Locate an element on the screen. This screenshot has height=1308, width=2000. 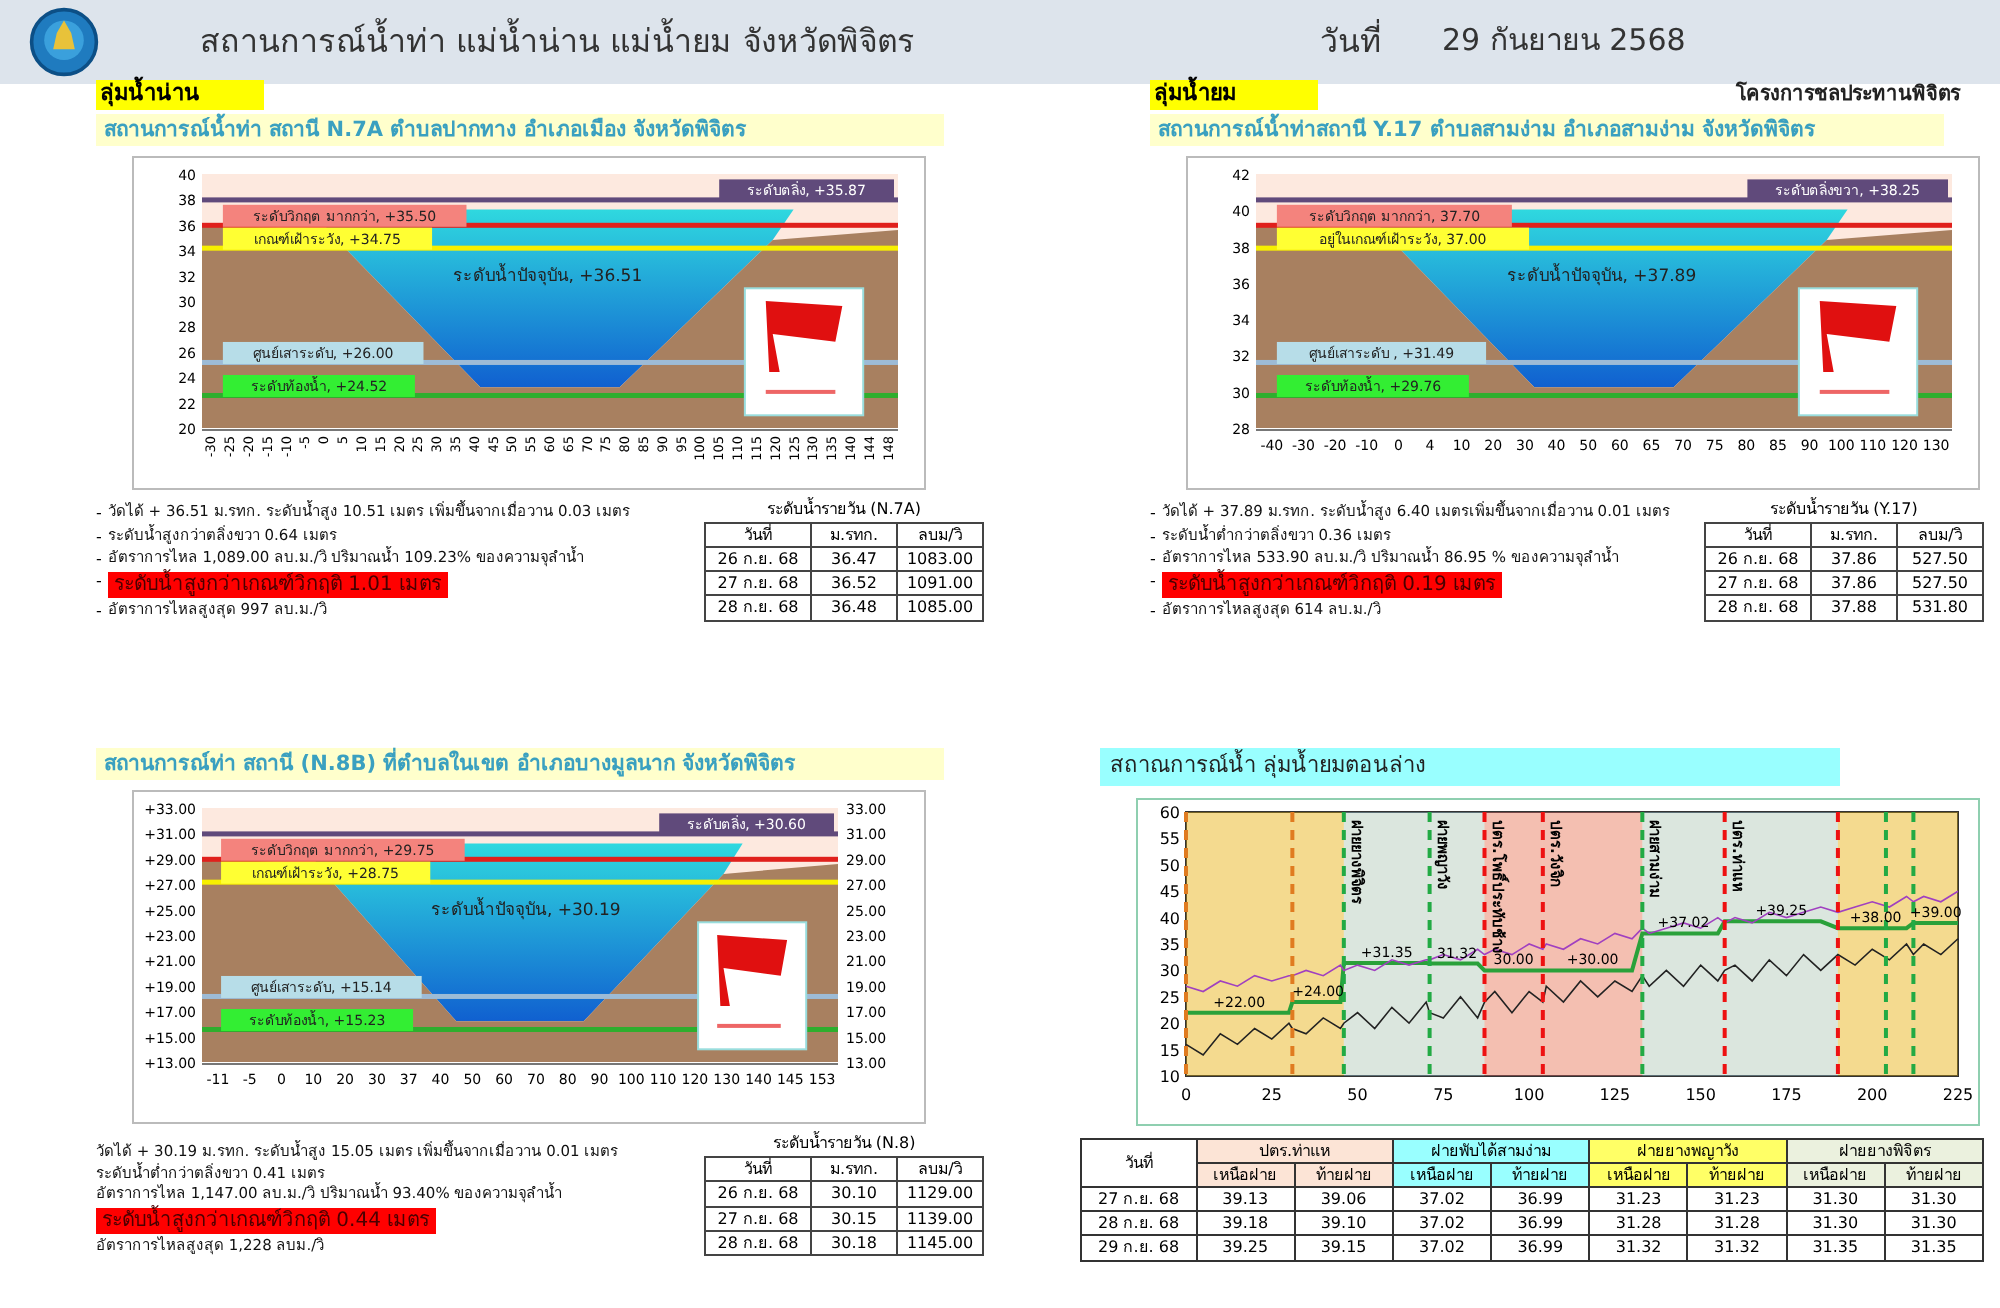
station-title: สถานการณ์น้ำท่าสถานี Y.17 ตำบลสามง่าม อำเภอสามง่าม จังหวัดพิจิตร is located at coordinates (1547, 129).